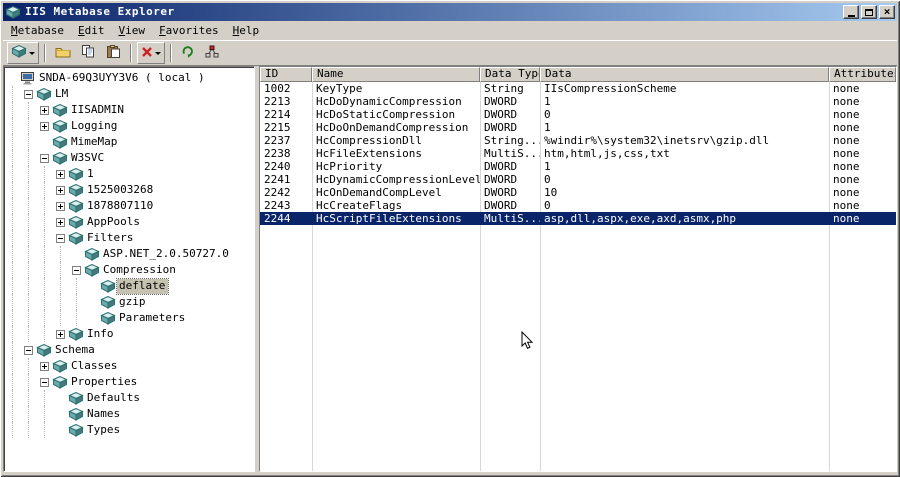 The image size is (900, 477). I want to click on tree-item-gzip: gzip, so click(129, 302).